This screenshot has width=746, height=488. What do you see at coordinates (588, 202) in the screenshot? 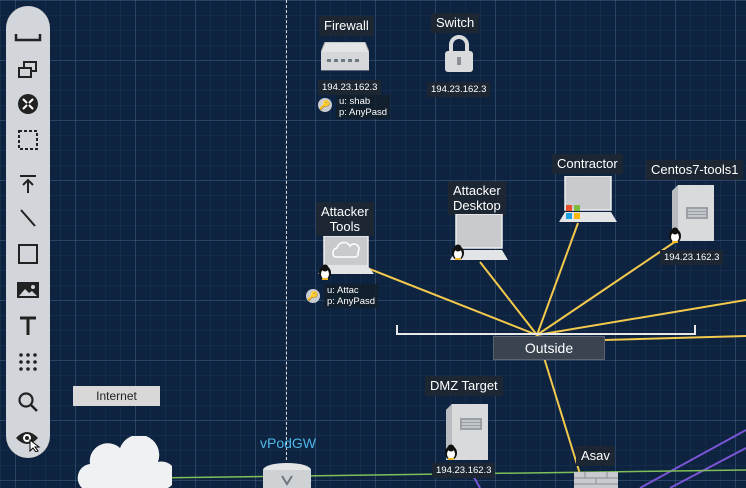
I see `contractor-node` at bounding box center [588, 202].